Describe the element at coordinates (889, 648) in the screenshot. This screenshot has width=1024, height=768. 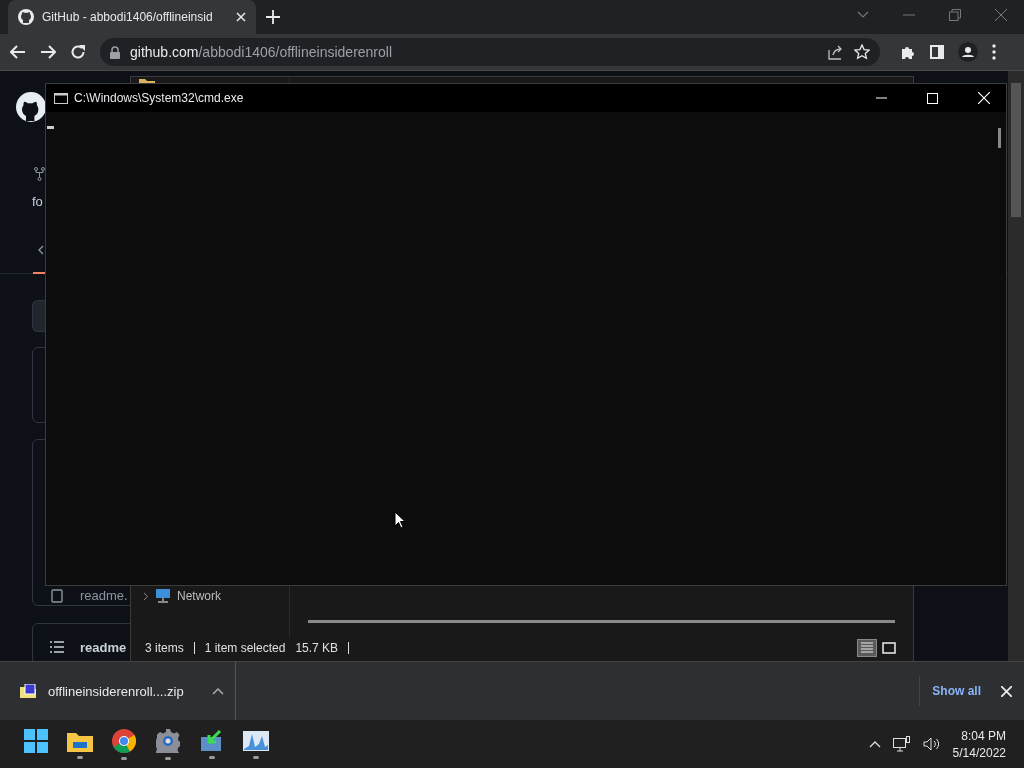
I see `tiles-view-button` at that location.